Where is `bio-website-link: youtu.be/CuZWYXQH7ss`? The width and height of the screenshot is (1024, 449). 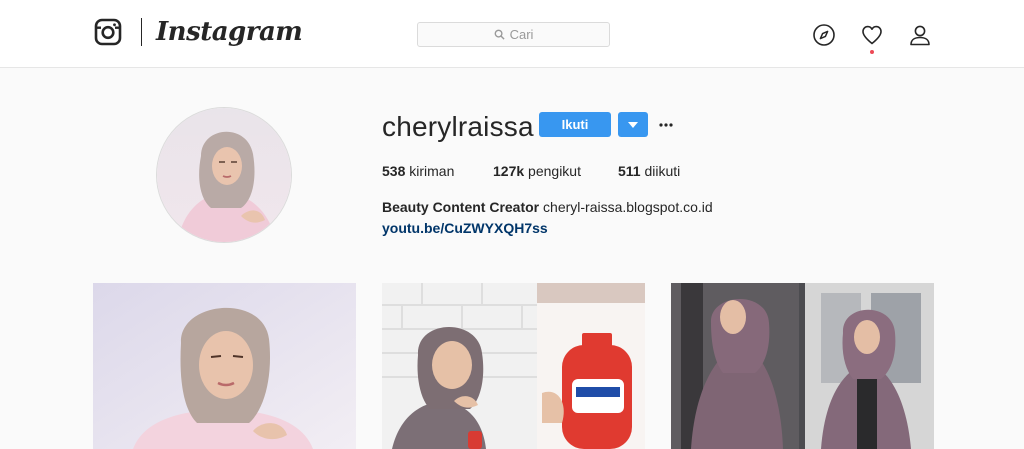 bio-website-link: youtu.be/CuZWYXQH7ss is located at coordinates (547, 228).